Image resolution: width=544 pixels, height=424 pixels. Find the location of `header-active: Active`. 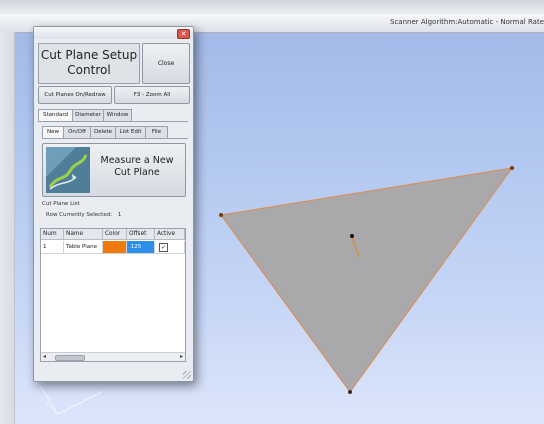

header-active: Active is located at coordinates (170, 234).